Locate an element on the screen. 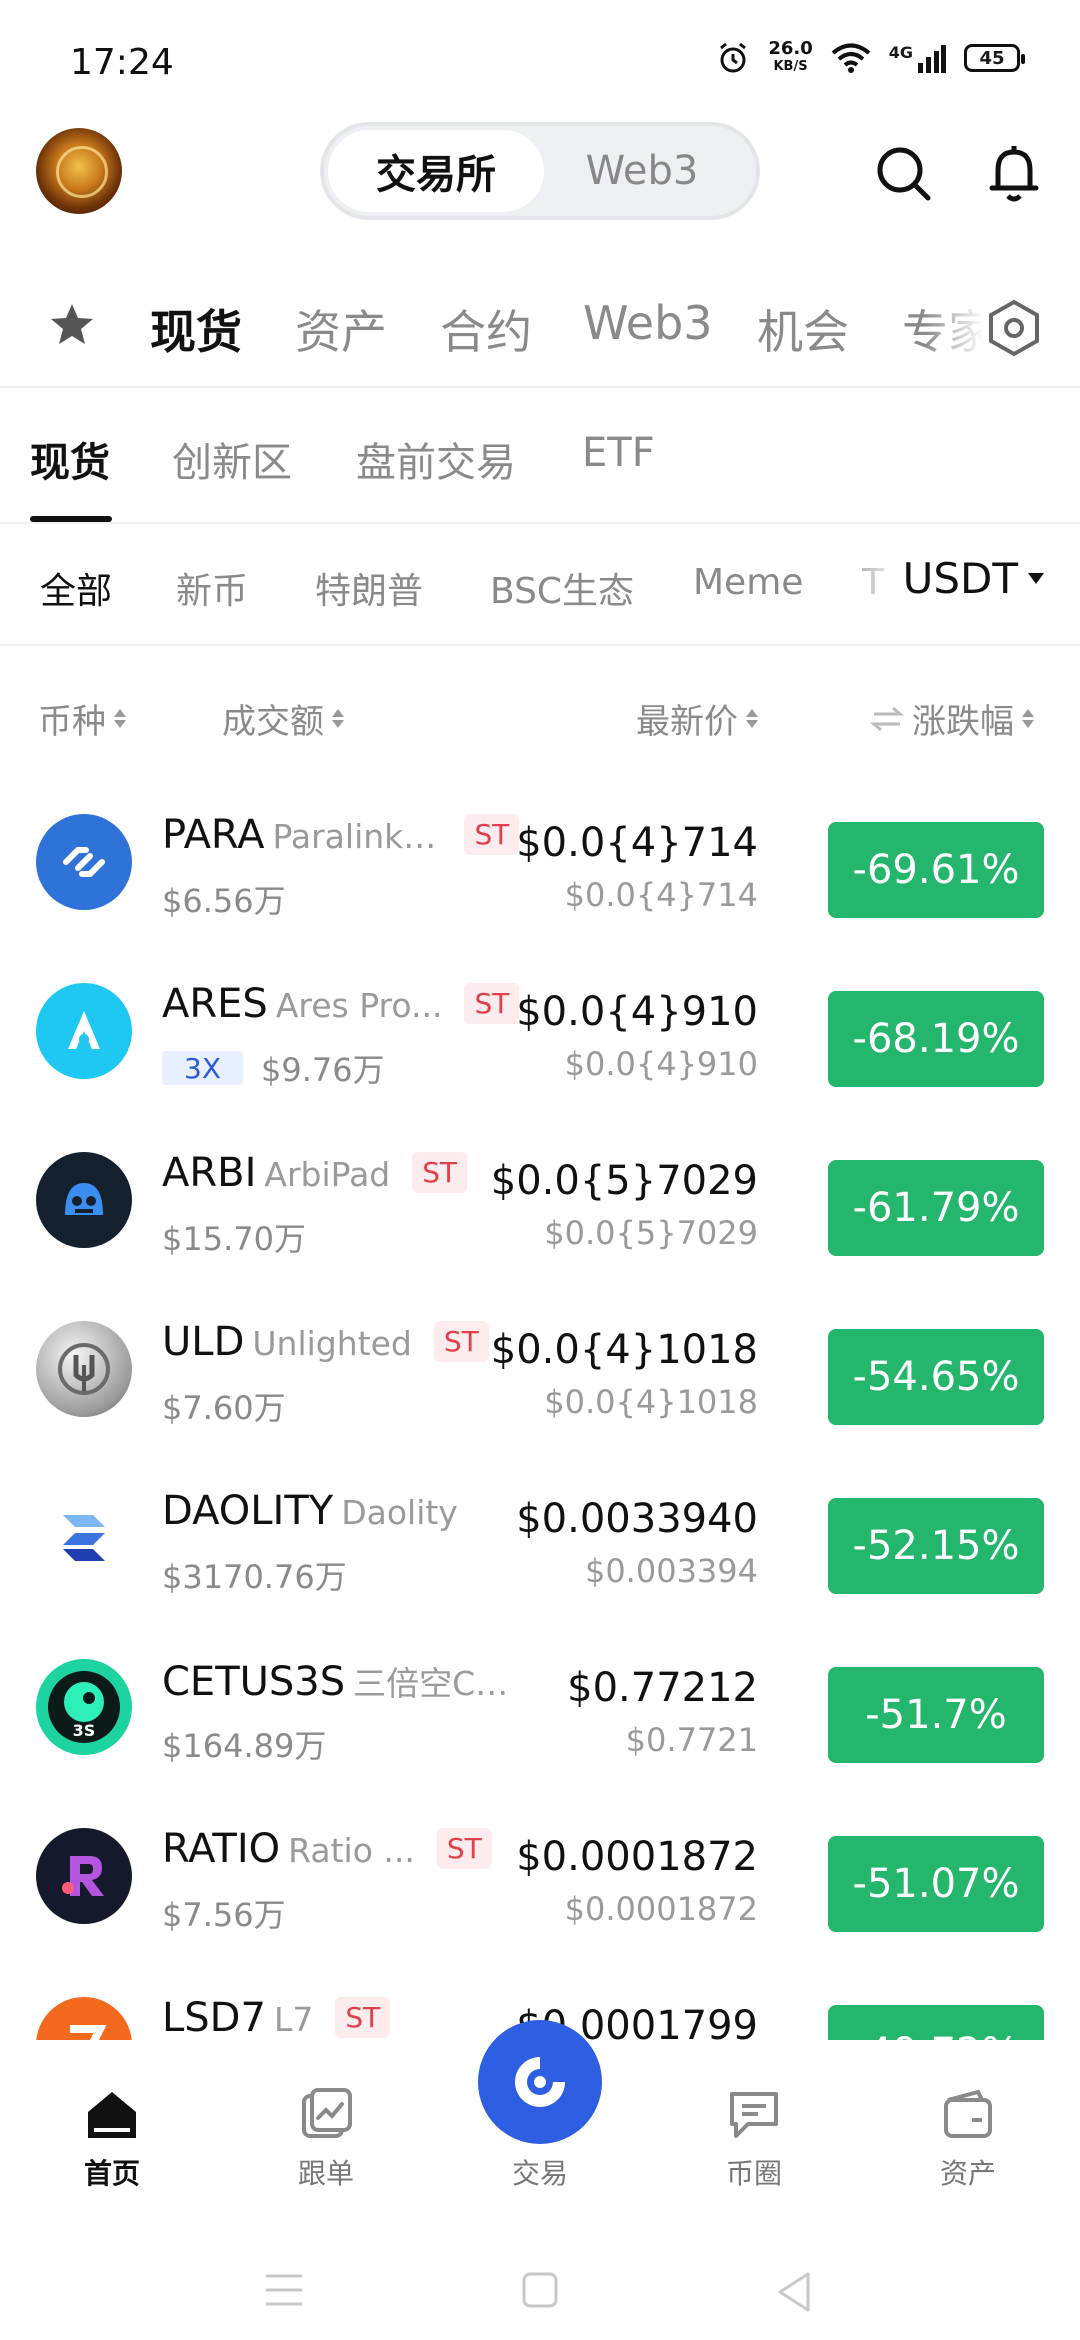 This screenshot has height=2340, width=1080. system-nav is located at coordinates (540, 2285).